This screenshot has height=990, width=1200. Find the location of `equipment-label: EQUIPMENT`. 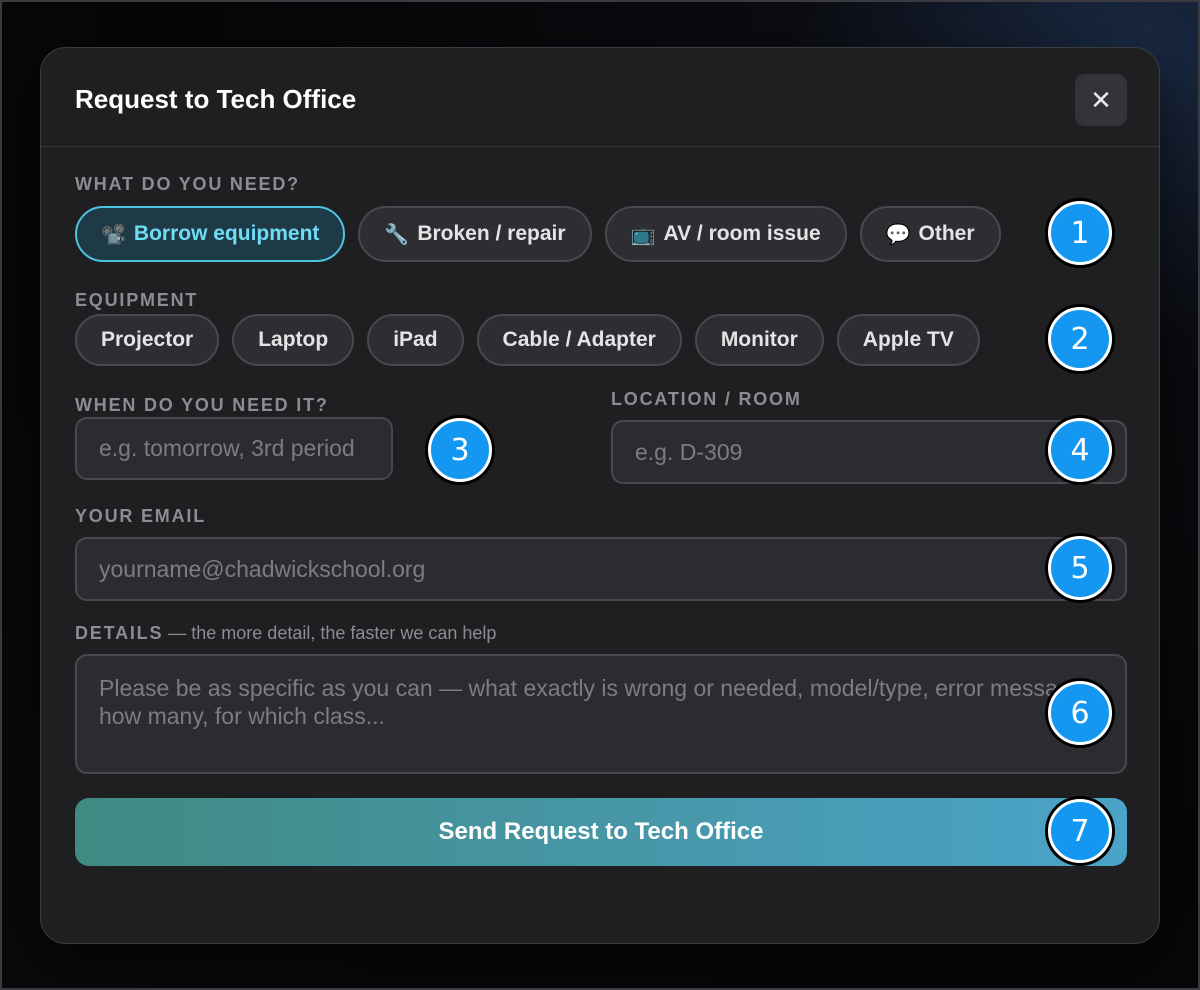

equipment-label: EQUIPMENT is located at coordinates (137, 300).